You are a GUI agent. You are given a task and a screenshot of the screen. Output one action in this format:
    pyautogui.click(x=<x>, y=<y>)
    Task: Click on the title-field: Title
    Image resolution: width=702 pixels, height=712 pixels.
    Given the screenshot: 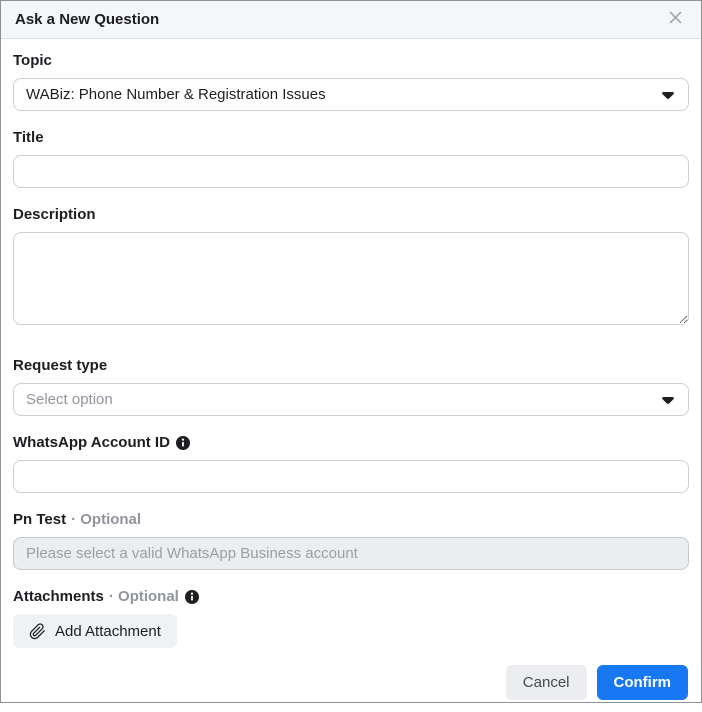 What is the action you would take?
    pyautogui.click(x=351, y=158)
    